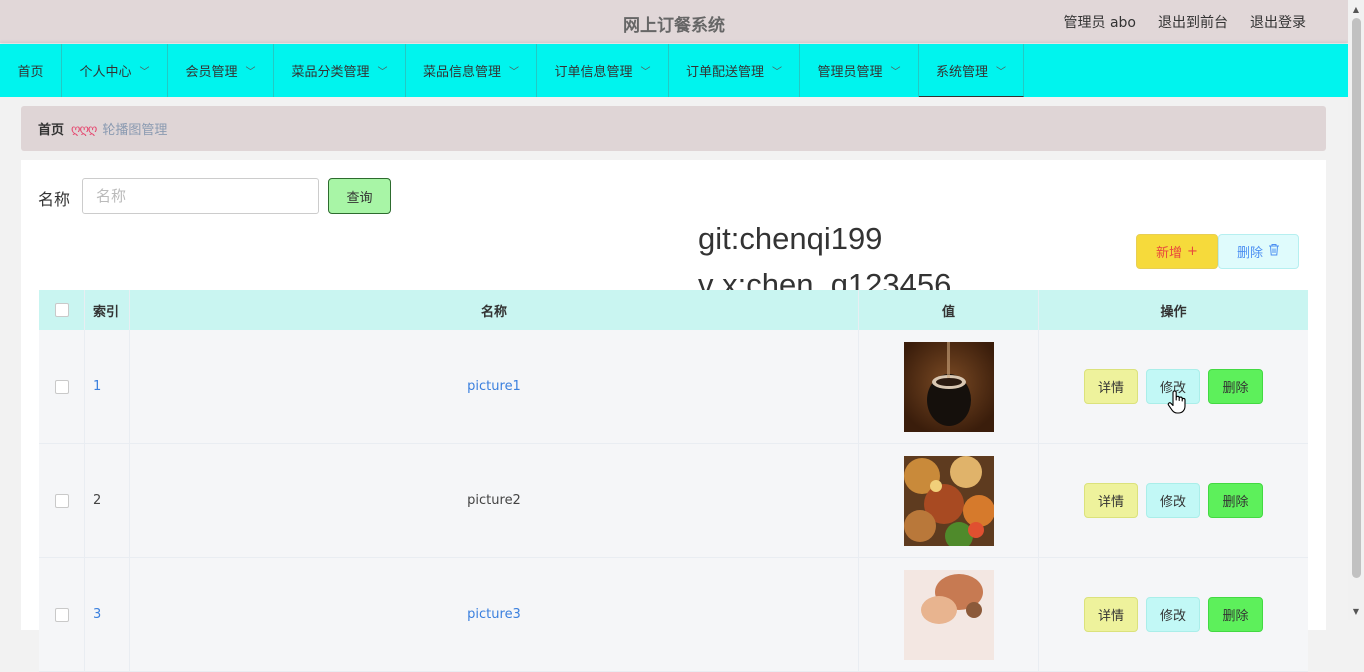 The height and width of the screenshot is (672, 1364). Describe the element at coordinates (1356, 298) in the screenshot. I see `scroll-thumb` at that location.